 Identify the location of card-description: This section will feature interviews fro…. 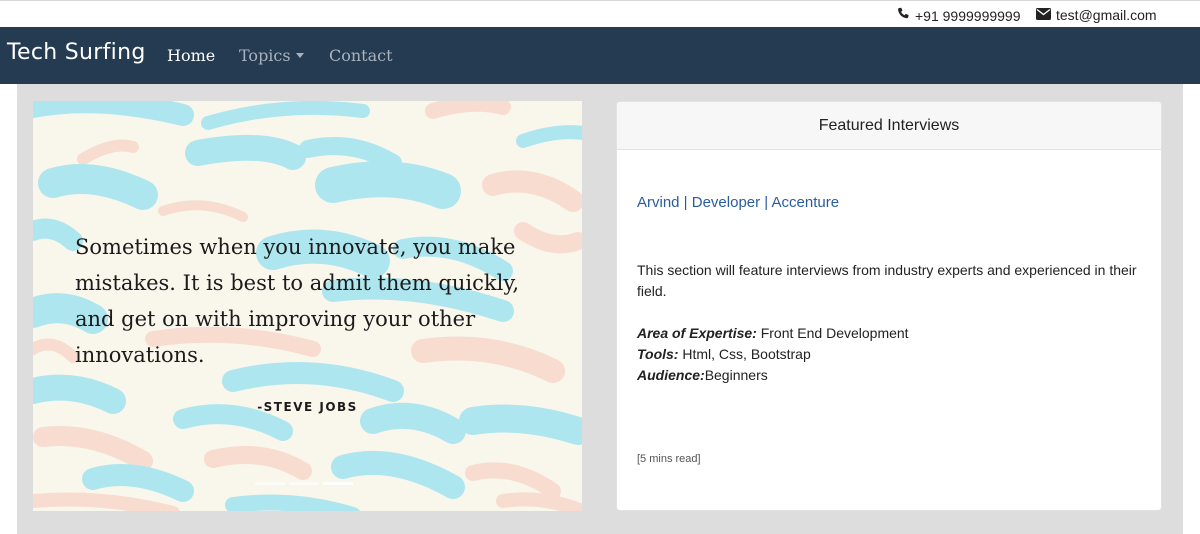
(887, 280).